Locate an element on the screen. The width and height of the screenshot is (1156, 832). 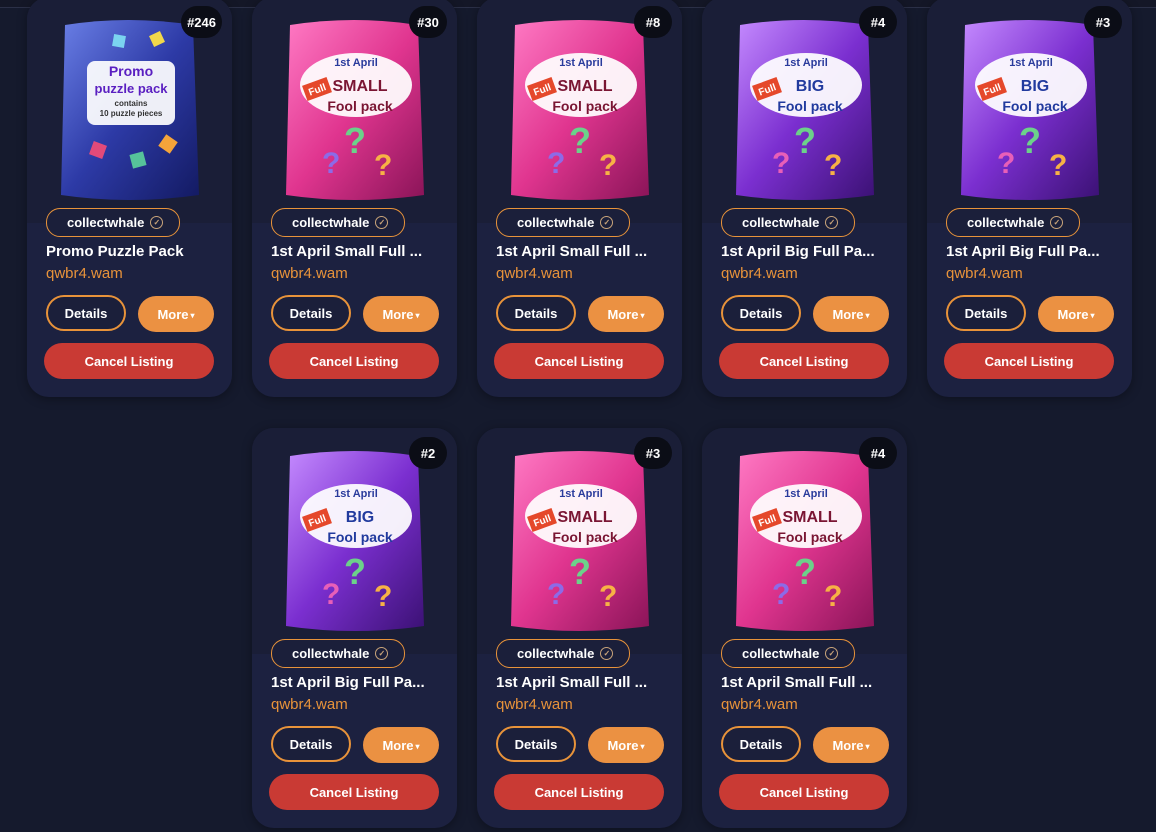
card-media: 1st April SMALL Full Fool pack ? ? ? #4 is located at coordinates (804, 541).